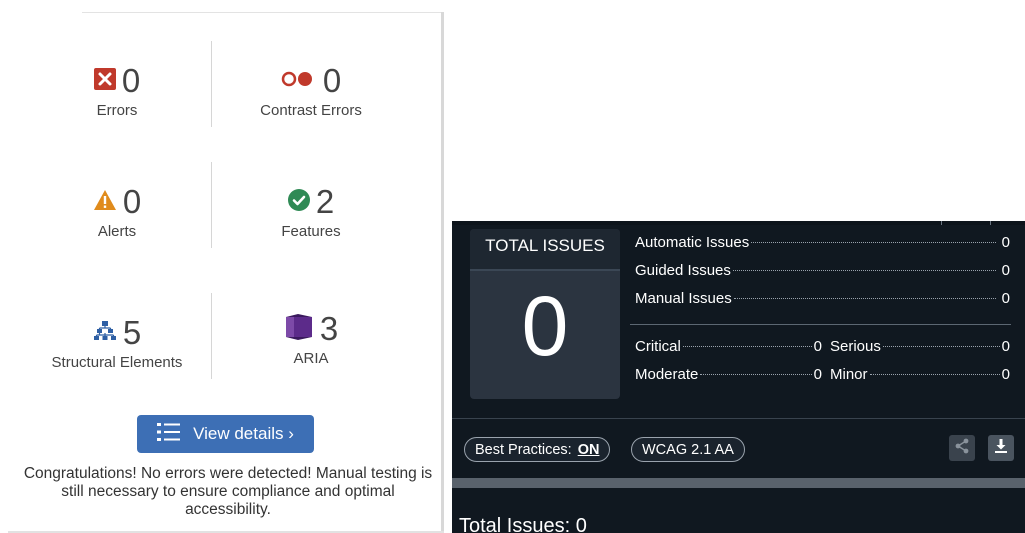  What do you see at coordinates (311, 231) in the screenshot?
I see `features-label: Features` at bounding box center [311, 231].